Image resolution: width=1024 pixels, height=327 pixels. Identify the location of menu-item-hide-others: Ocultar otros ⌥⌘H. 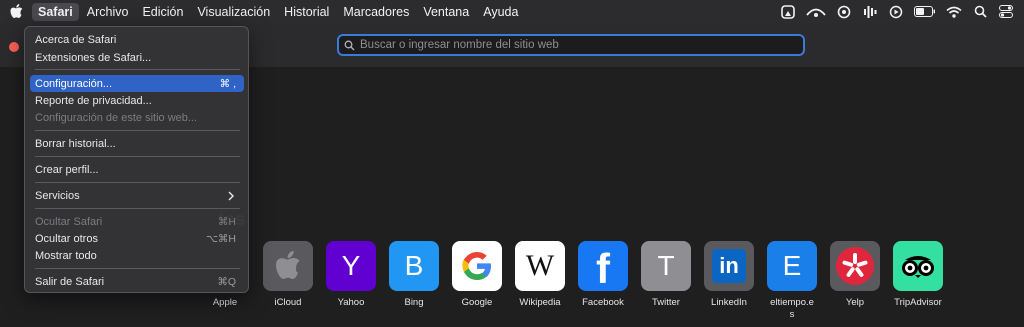
(137, 238).